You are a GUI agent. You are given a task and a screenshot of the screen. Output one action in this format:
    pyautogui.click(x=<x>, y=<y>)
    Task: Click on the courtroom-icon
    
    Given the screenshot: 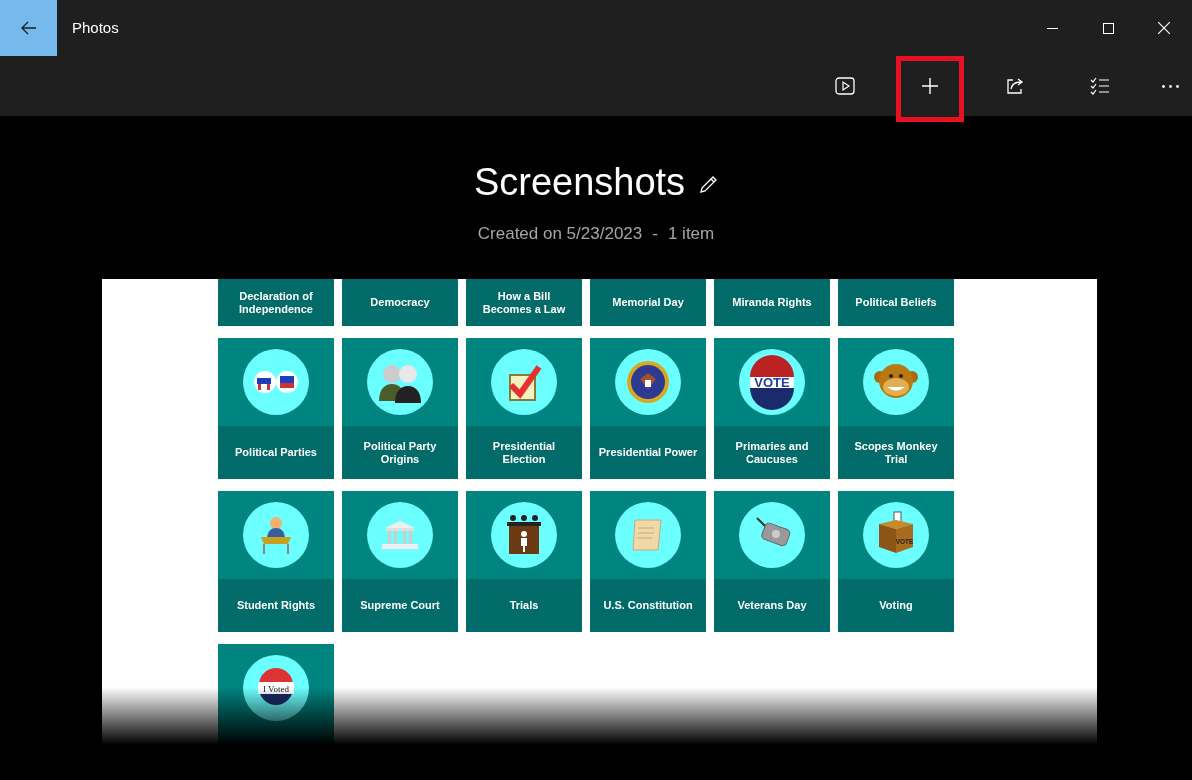 What is the action you would take?
    pyautogui.click(x=524, y=535)
    